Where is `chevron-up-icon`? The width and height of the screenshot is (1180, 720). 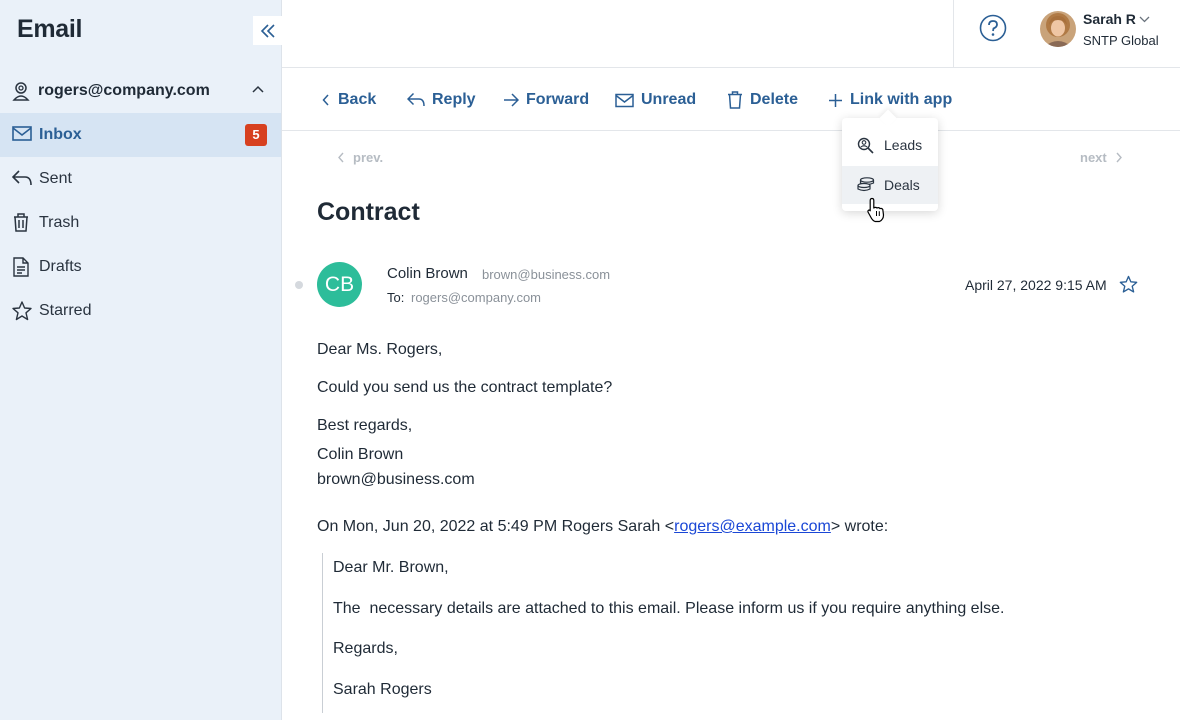 chevron-up-icon is located at coordinates (258, 89).